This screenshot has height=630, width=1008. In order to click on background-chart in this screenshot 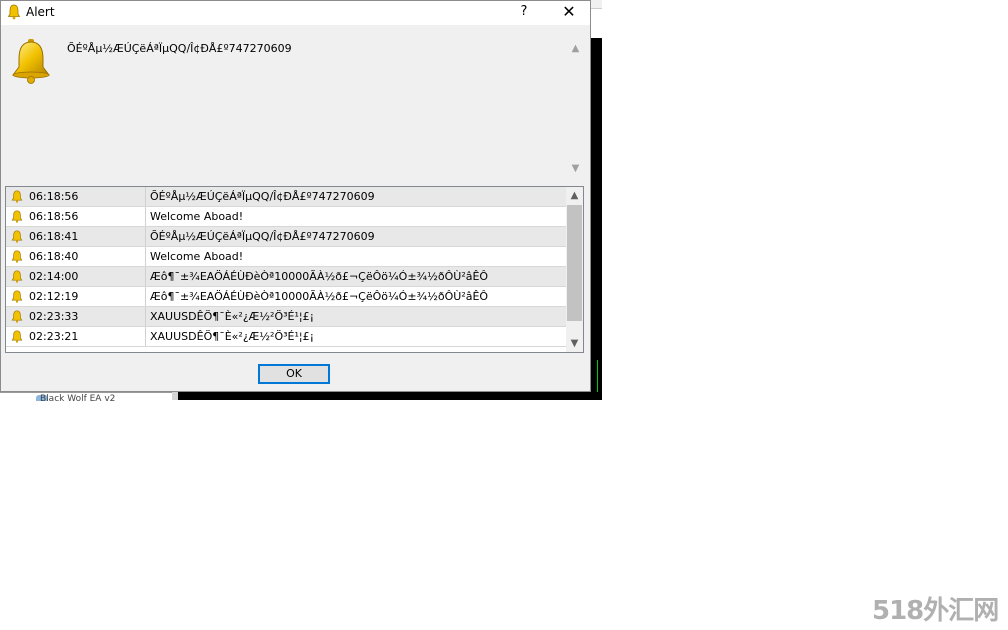, I will do `click(596, 219)`.